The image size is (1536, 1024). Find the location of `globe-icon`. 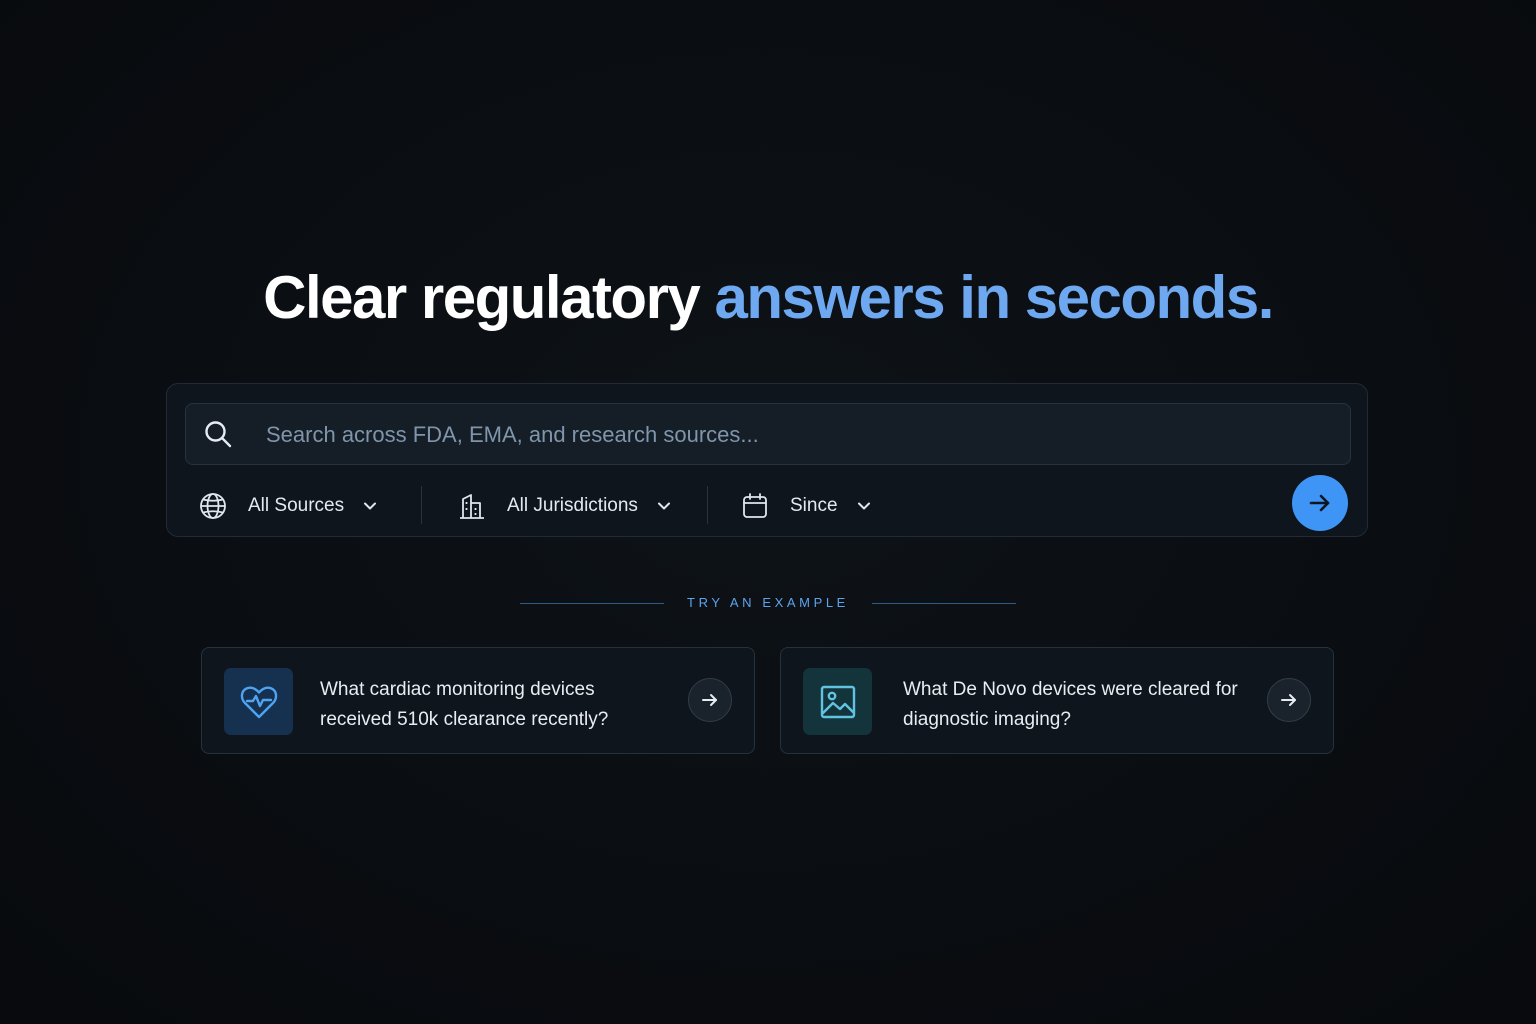

globe-icon is located at coordinates (213, 506).